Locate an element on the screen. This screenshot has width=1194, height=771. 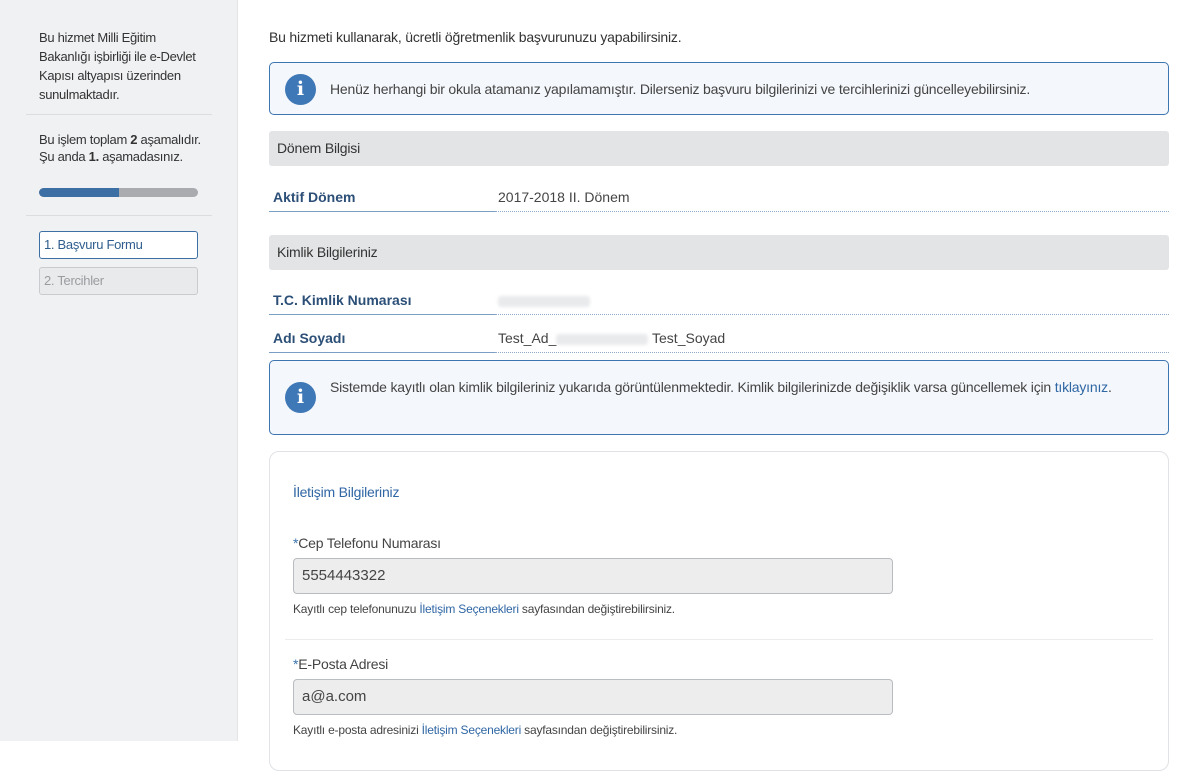
step-line2-pre: Şu anda is located at coordinates (64, 156).